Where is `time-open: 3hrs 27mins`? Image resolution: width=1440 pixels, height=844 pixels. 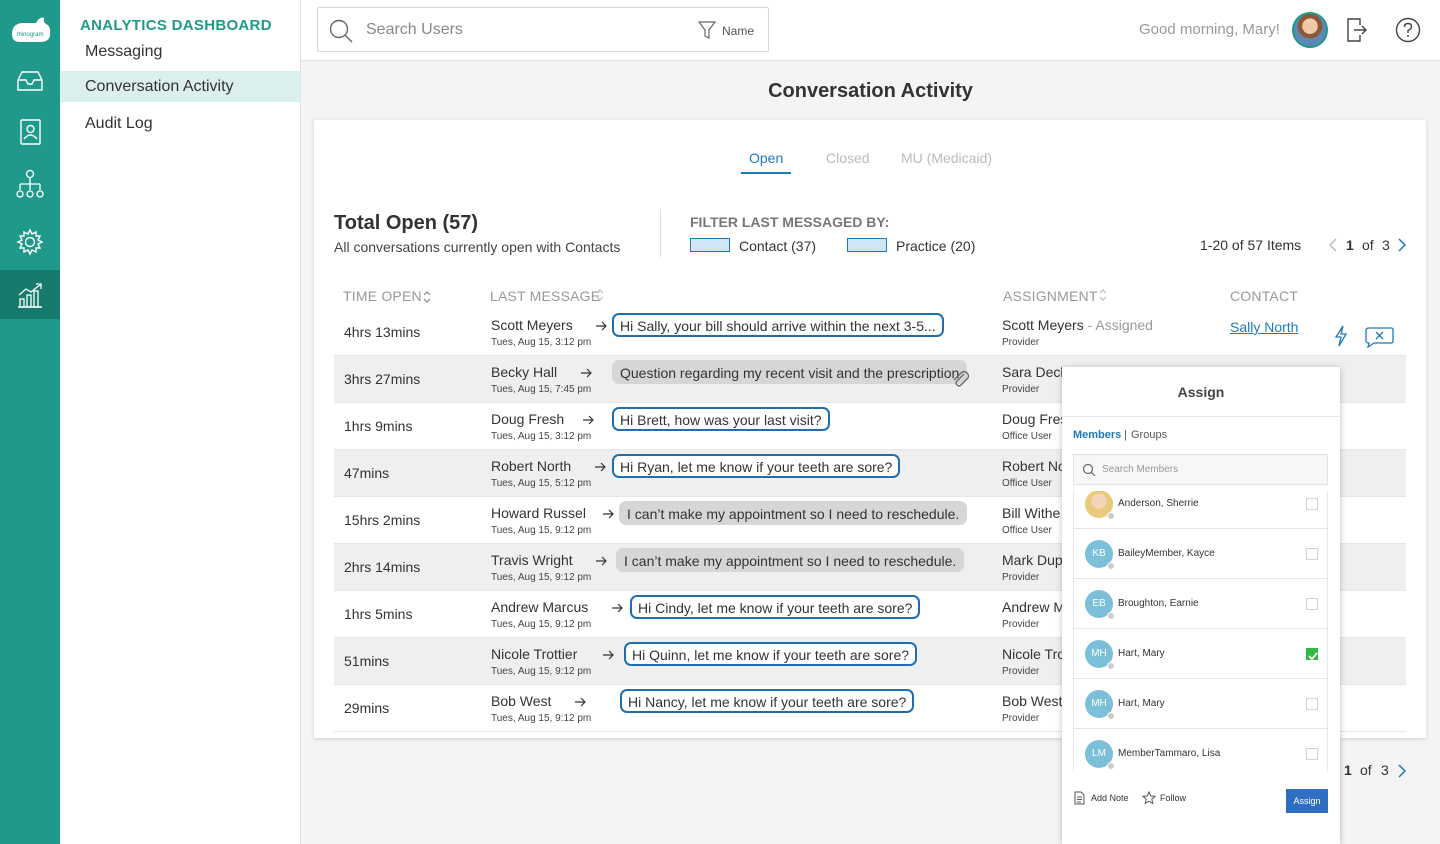 time-open: 3hrs 27mins is located at coordinates (382, 379).